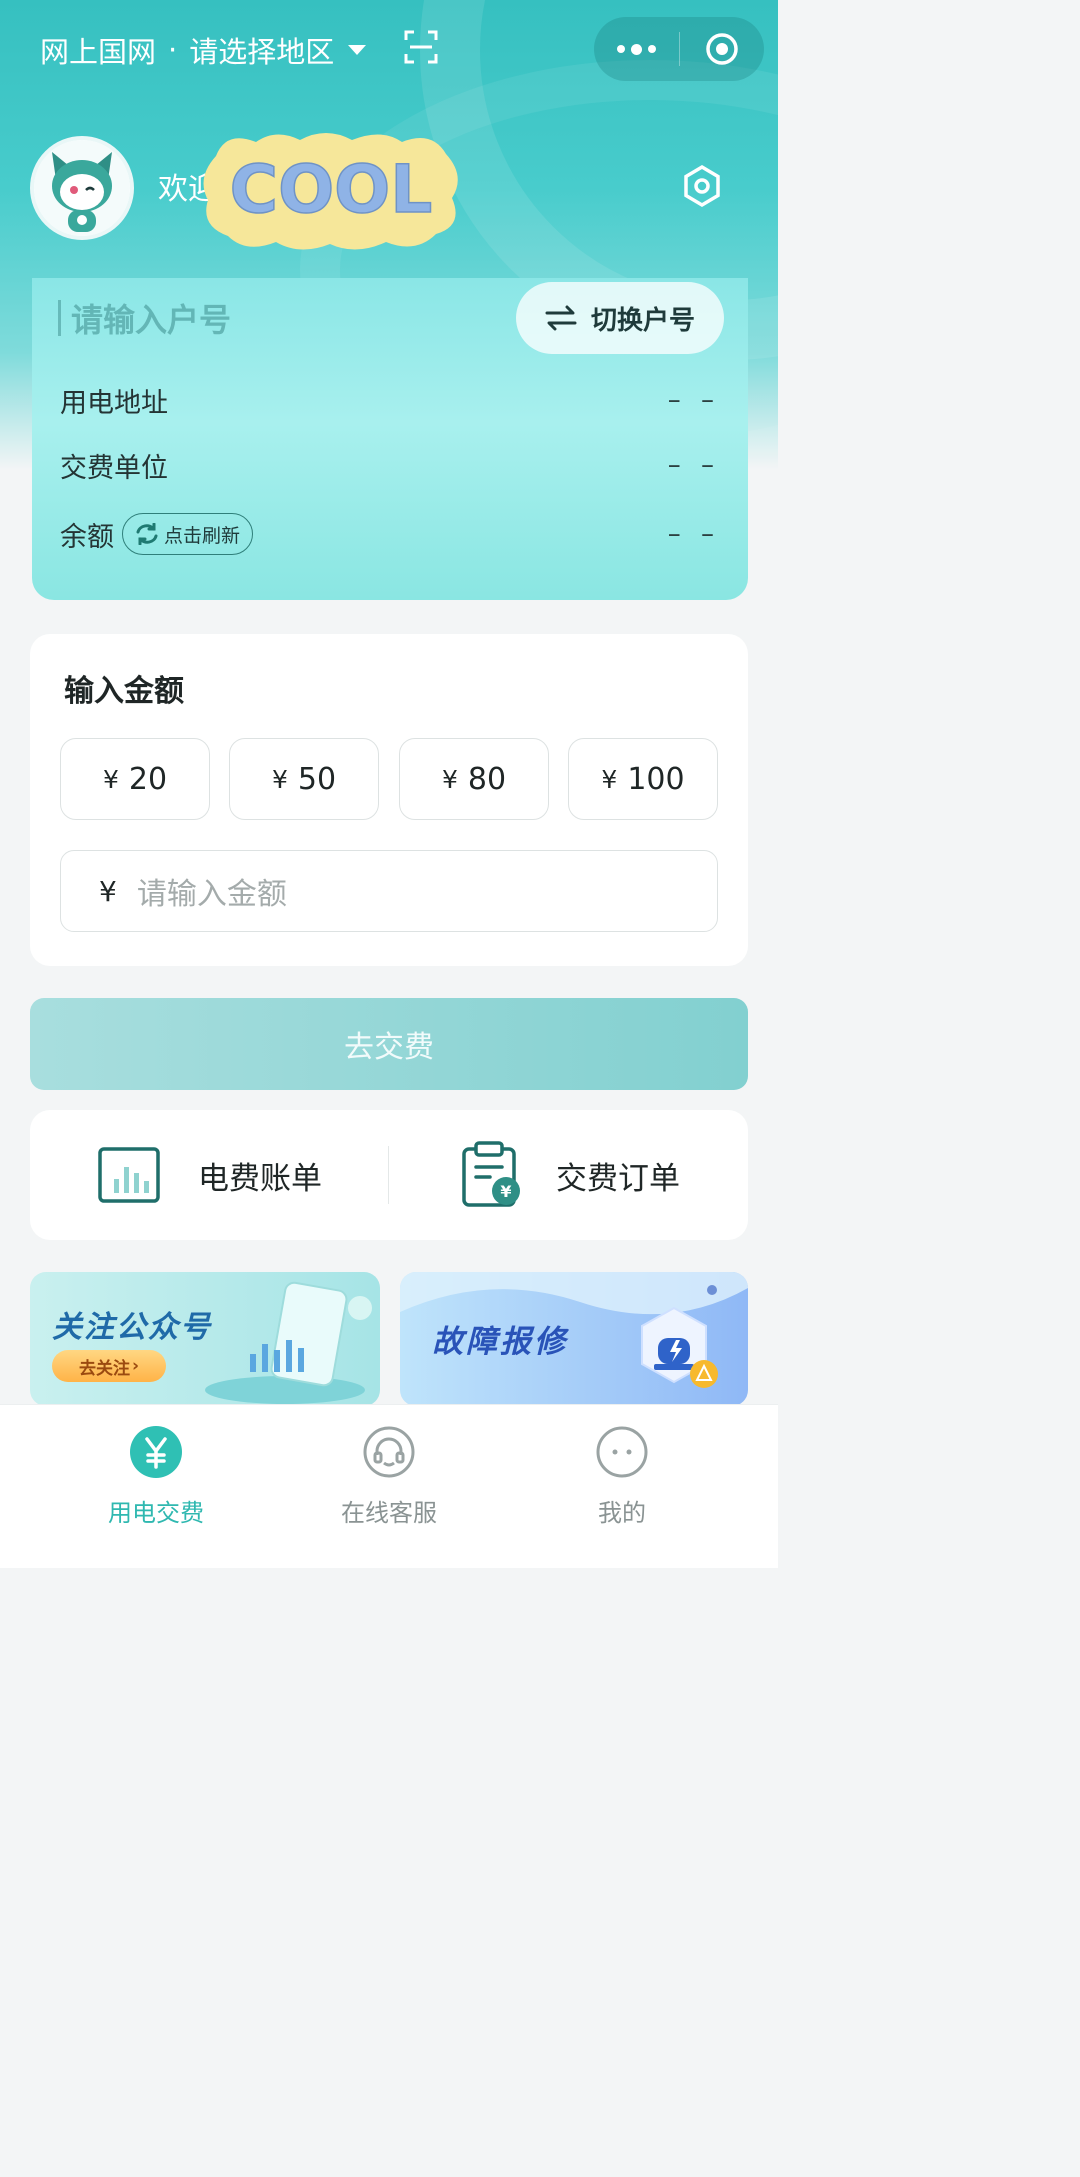  I want to click on bill-link-label: 电费账单, so click(260, 1178).